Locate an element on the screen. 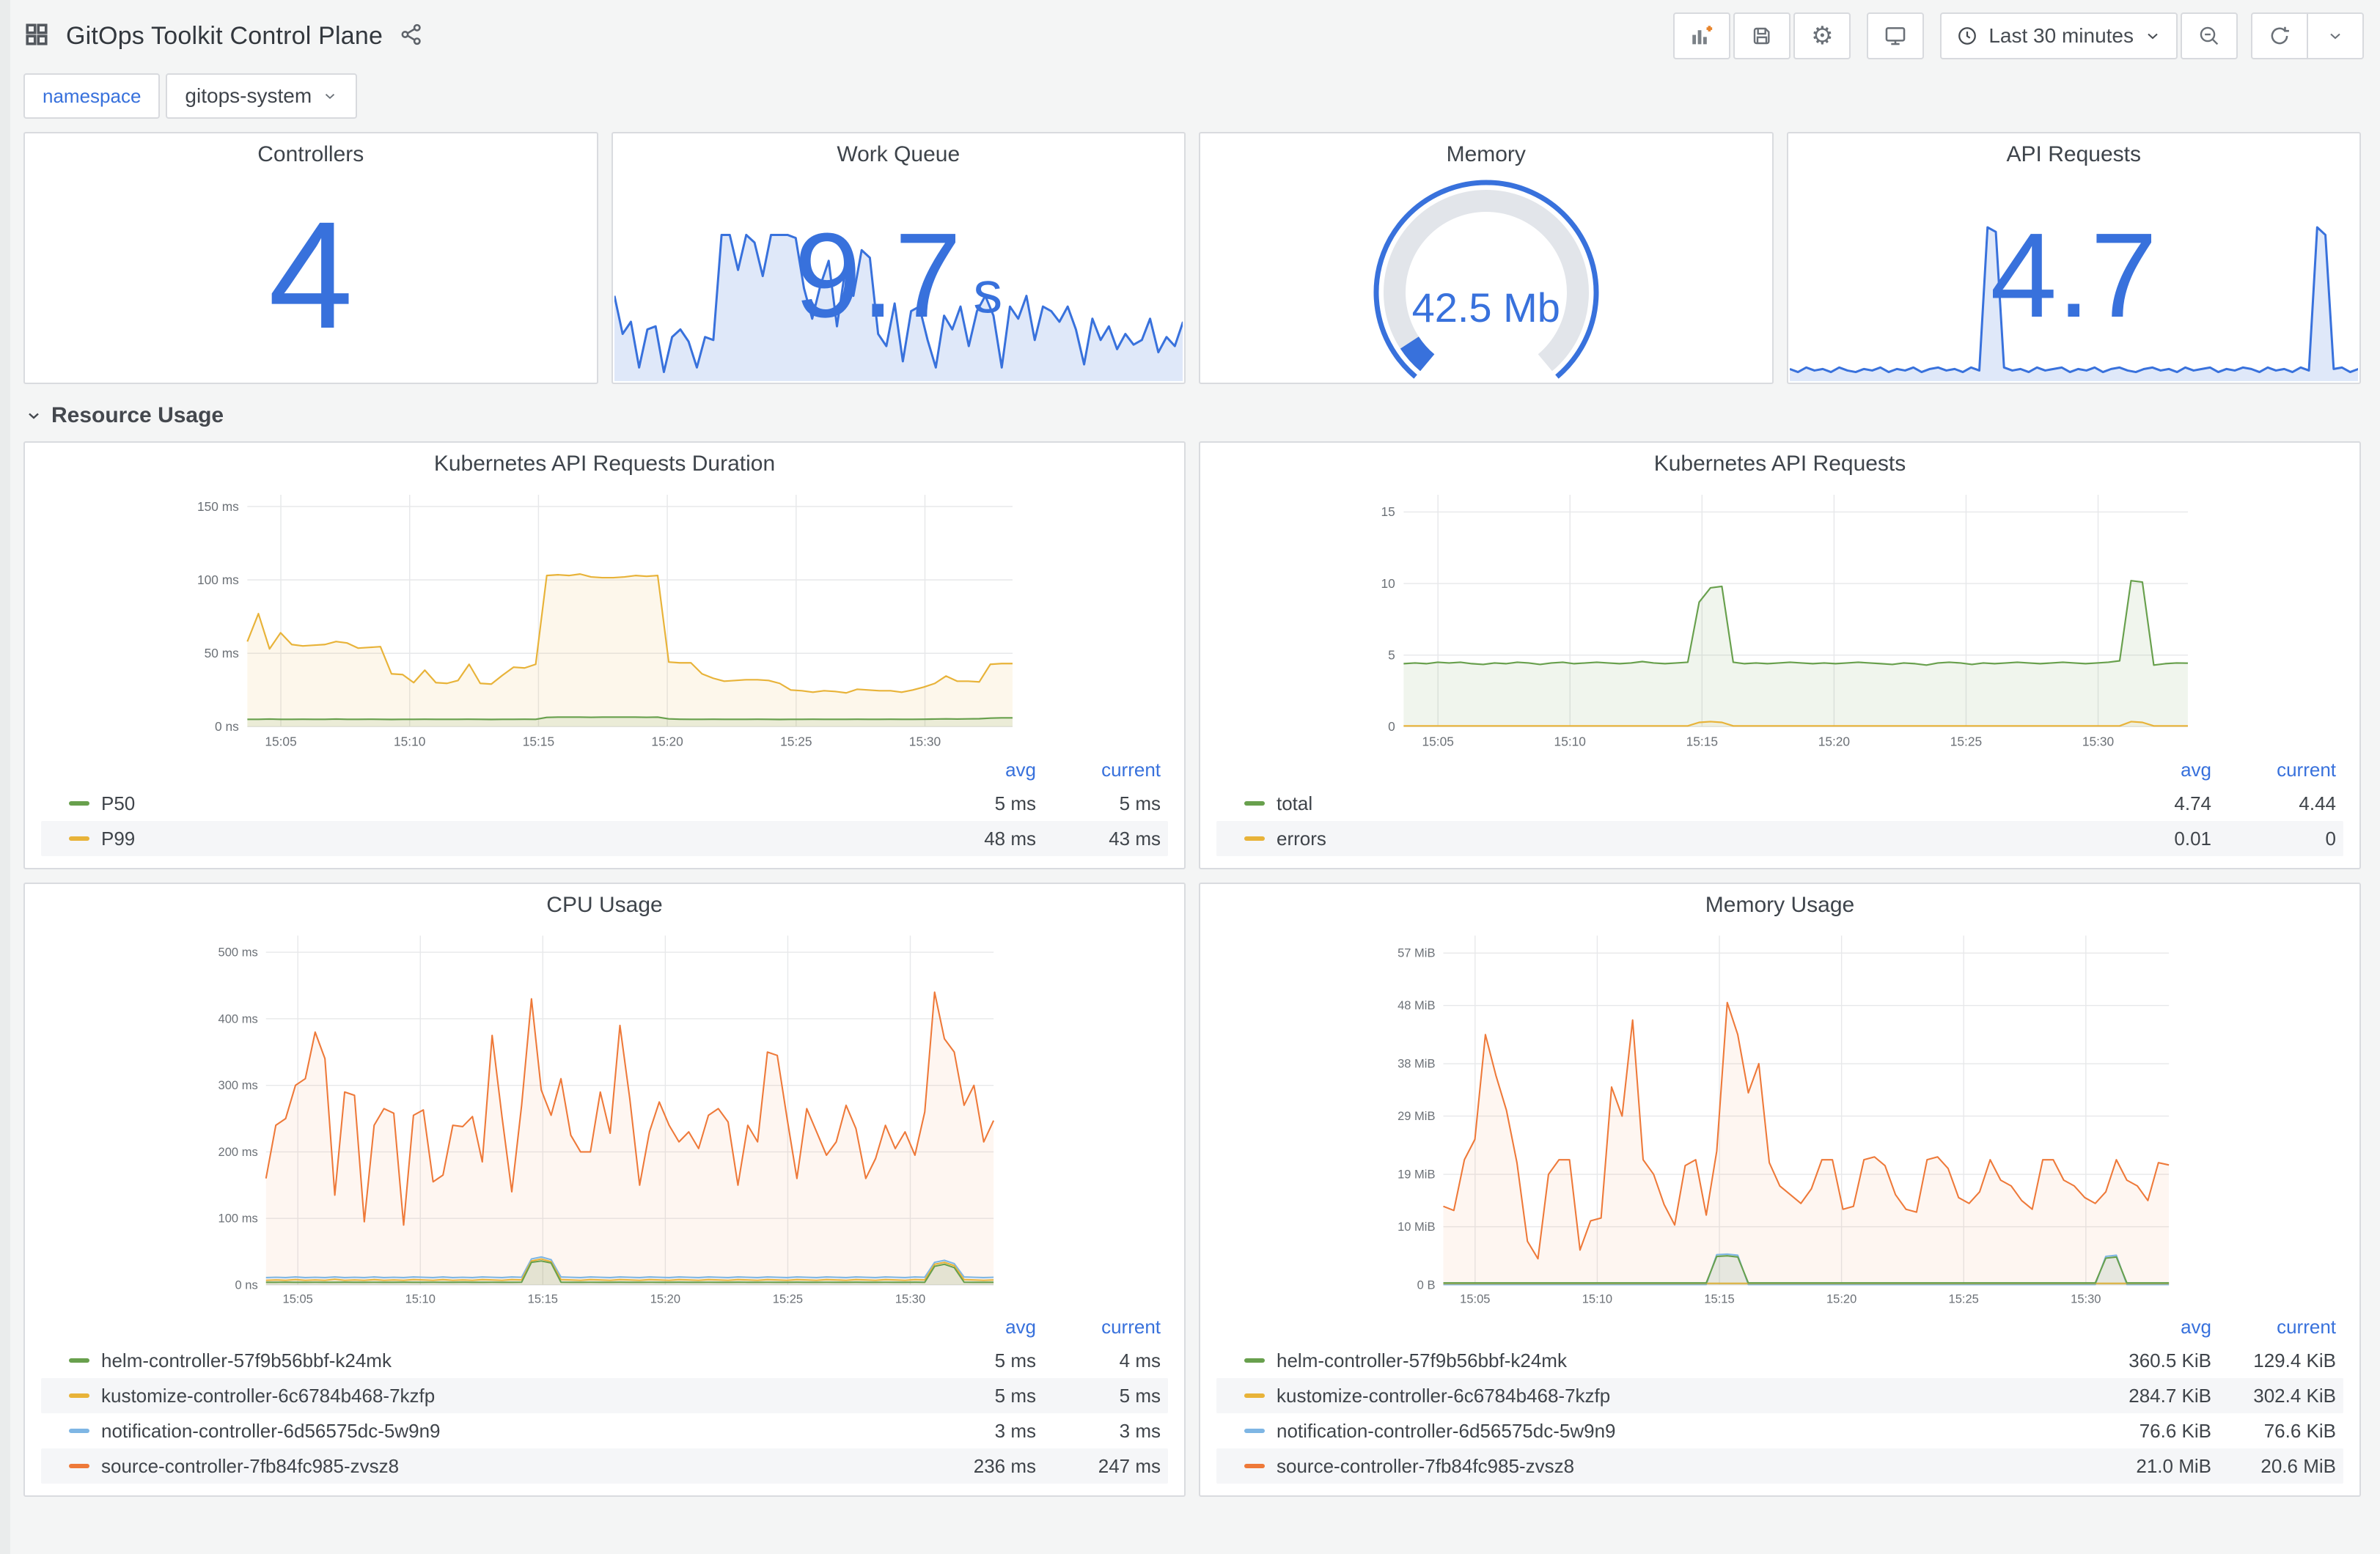 The width and height of the screenshot is (2380, 1554). panel-title: Memory Usage is located at coordinates (1780, 906).